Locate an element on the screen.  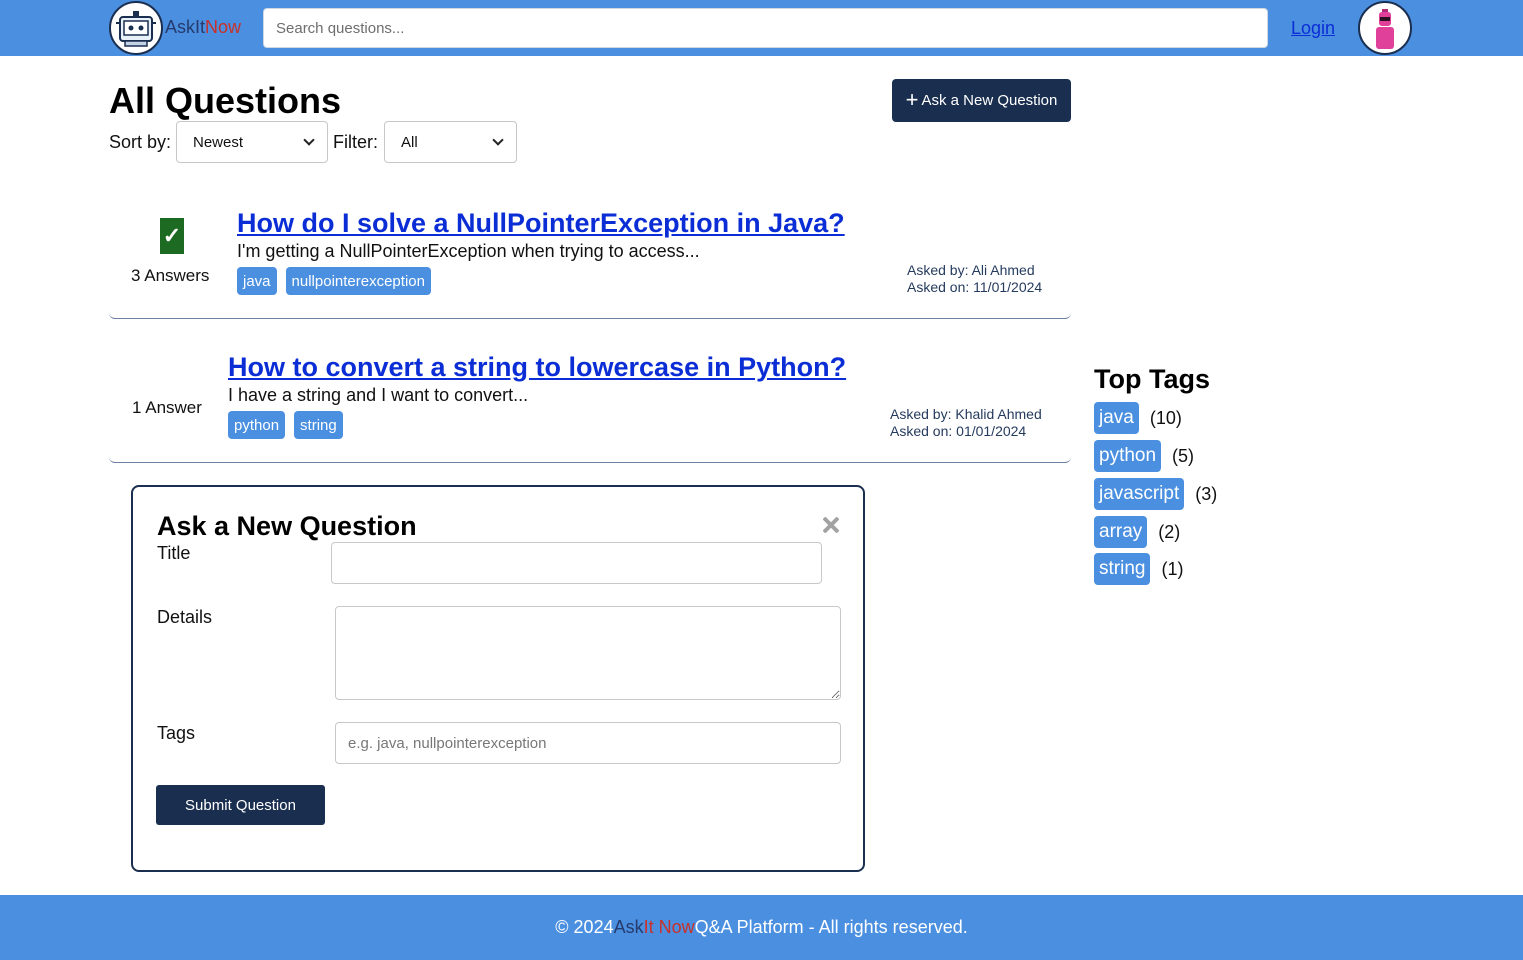
title-label: Title is located at coordinates (174, 553).